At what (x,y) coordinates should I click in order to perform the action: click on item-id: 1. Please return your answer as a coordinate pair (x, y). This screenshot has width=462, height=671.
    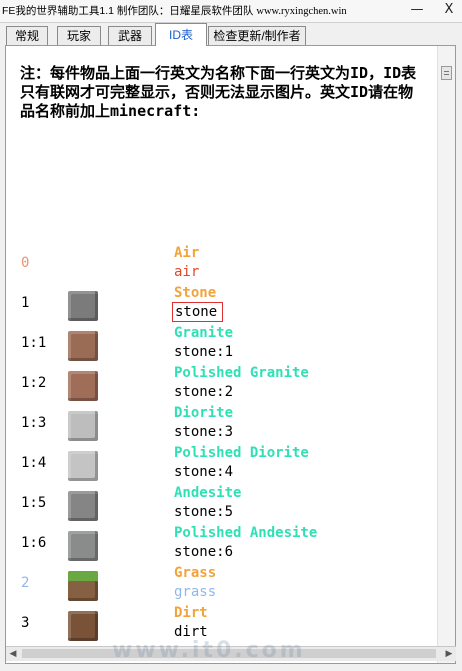
    Looking at the image, I should click on (25, 303).